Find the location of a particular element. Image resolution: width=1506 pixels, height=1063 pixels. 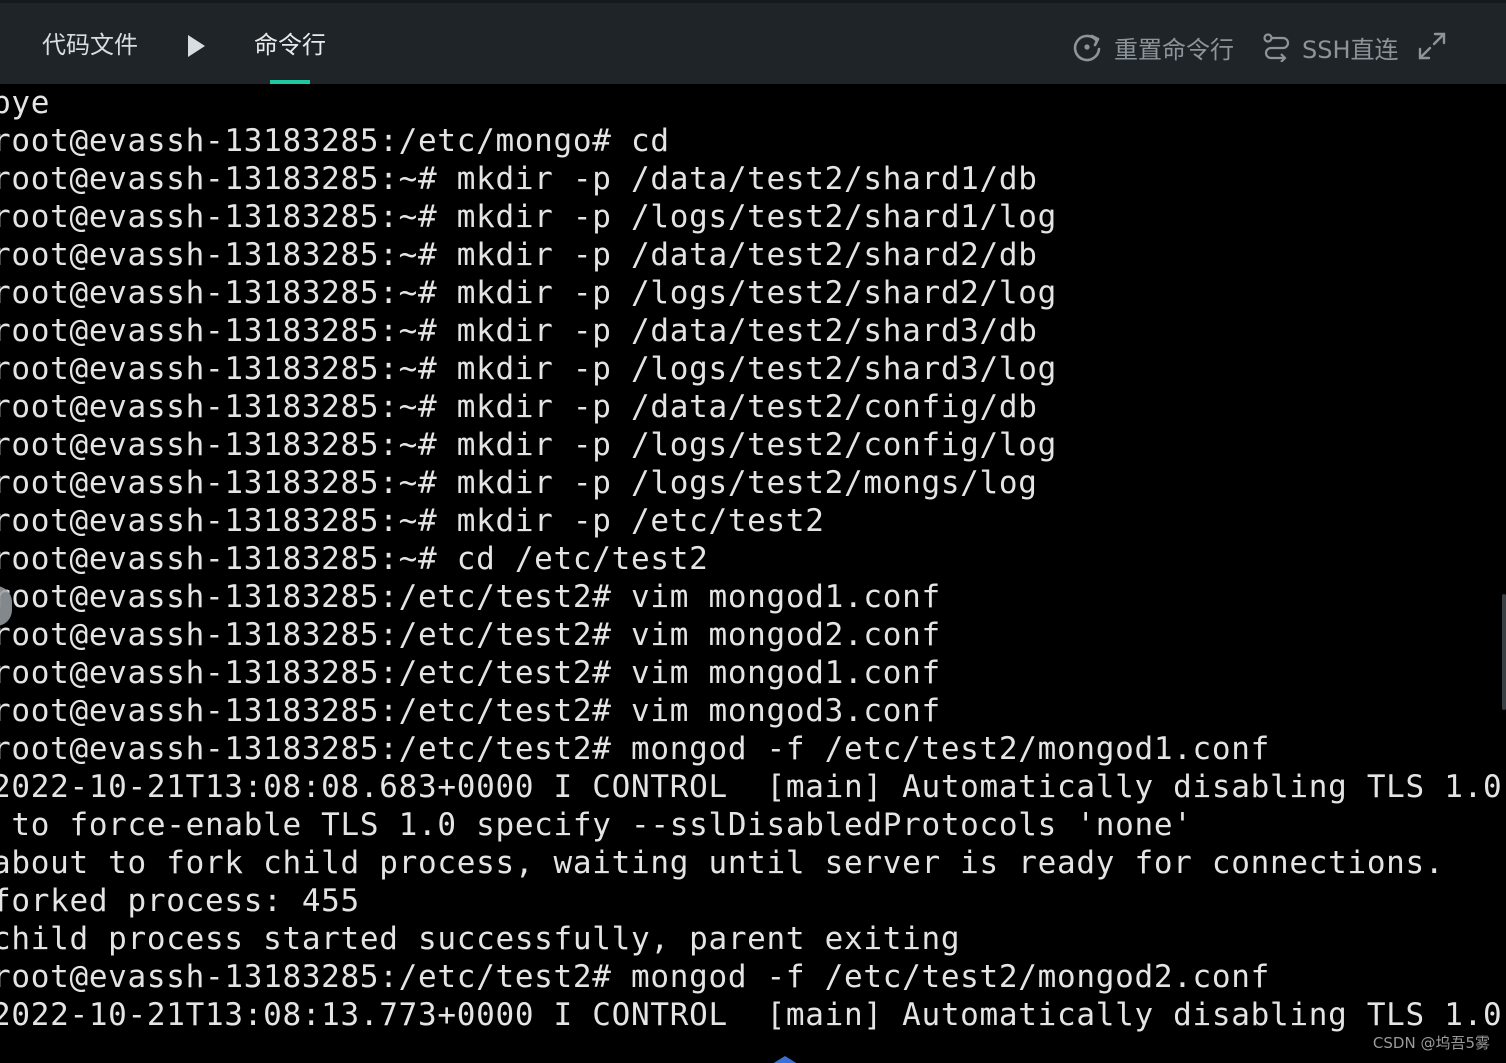

watermark: CSDN @坞吾5雾 is located at coordinates (1431, 1043).